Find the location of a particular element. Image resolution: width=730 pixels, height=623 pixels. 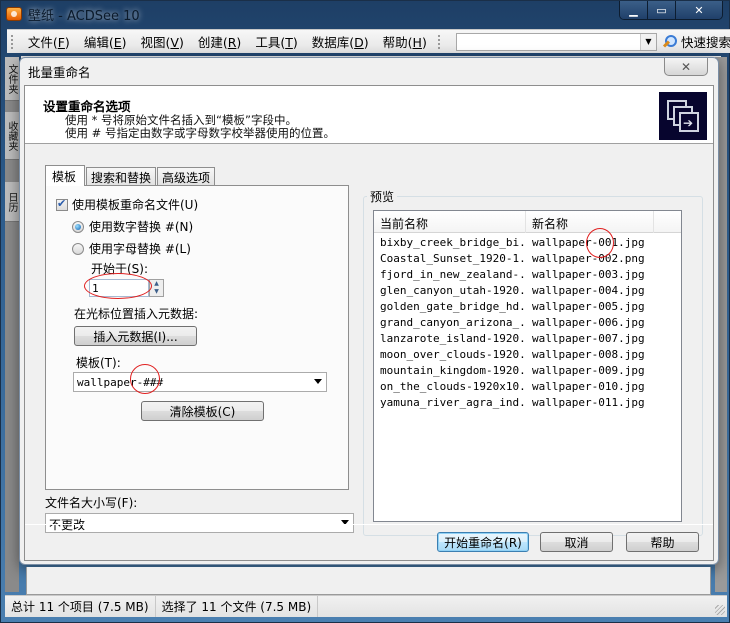

quick-search-button: 快速搜索 is located at coordinates (696, 41).